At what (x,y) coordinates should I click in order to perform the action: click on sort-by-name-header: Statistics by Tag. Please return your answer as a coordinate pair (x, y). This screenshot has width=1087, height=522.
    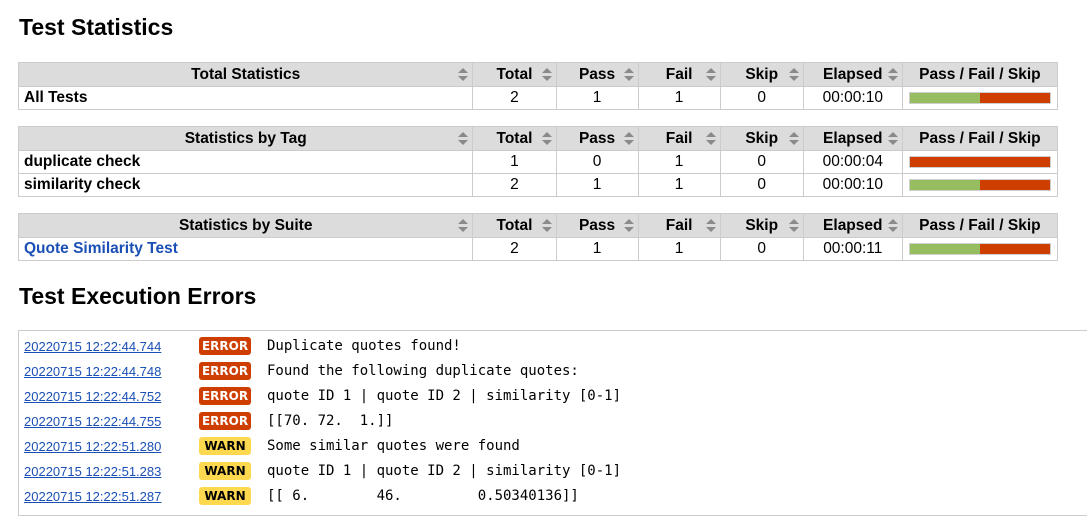
    Looking at the image, I should click on (245, 138).